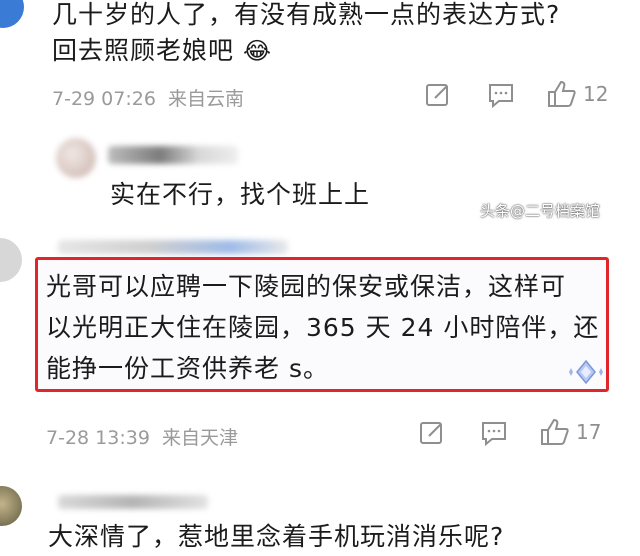 Image resolution: width=640 pixels, height=556 pixels. I want to click on comment-location: 来自云南, so click(205, 99).